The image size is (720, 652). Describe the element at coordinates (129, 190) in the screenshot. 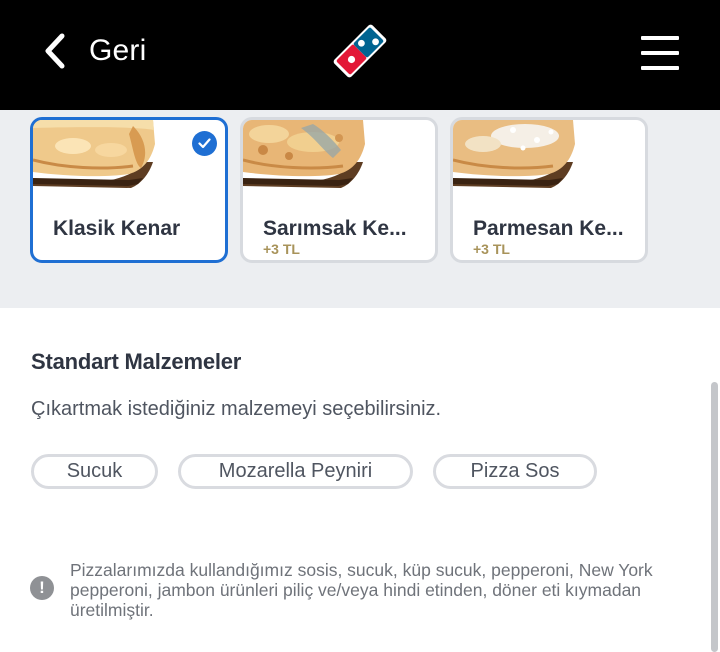

I see `crust-card-klasik: Klasik Kenar` at that location.